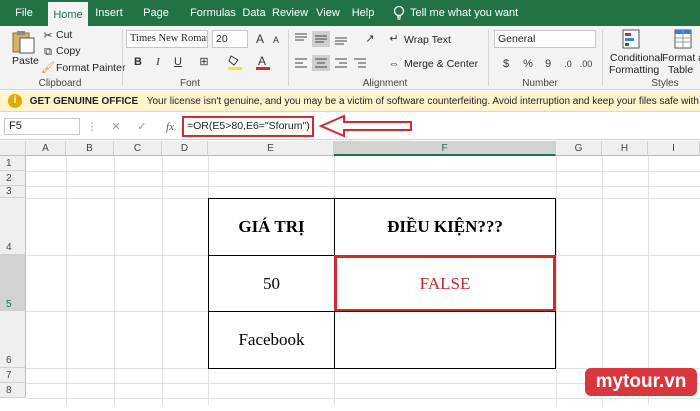 This screenshot has height=411, width=700. I want to click on arrow-left-icon, so click(366, 126).